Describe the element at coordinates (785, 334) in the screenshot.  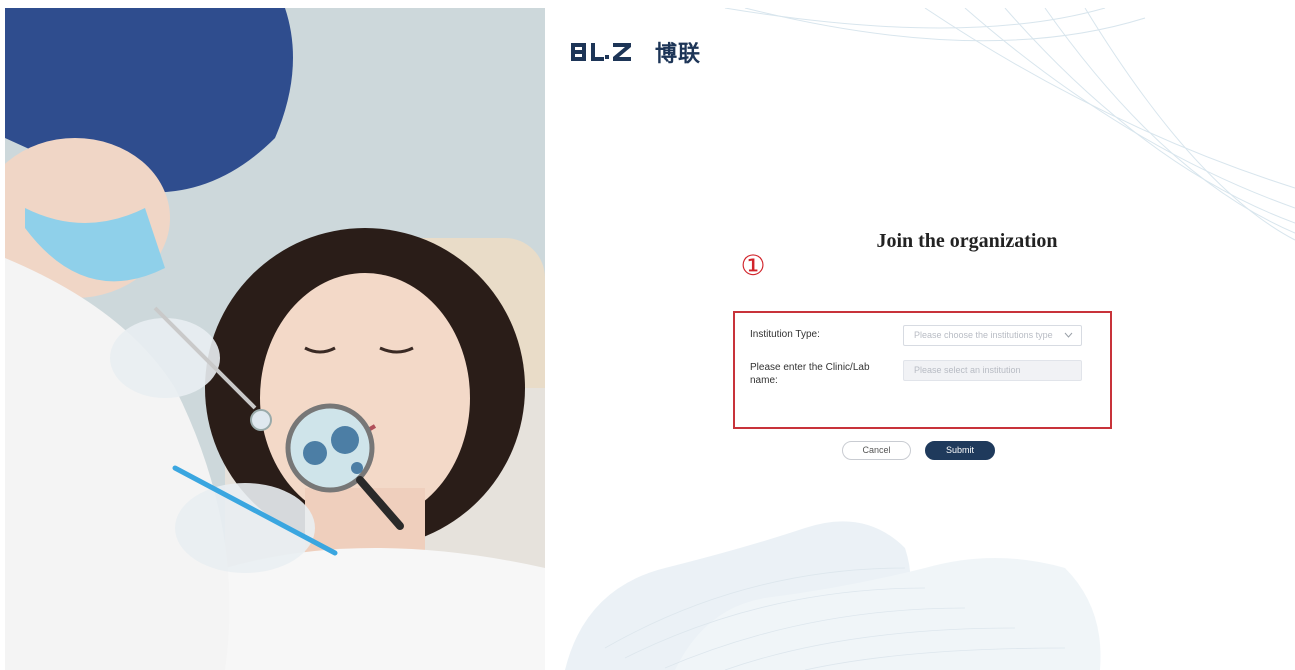
I see `institution-type-label: Institution Type:` at that location.